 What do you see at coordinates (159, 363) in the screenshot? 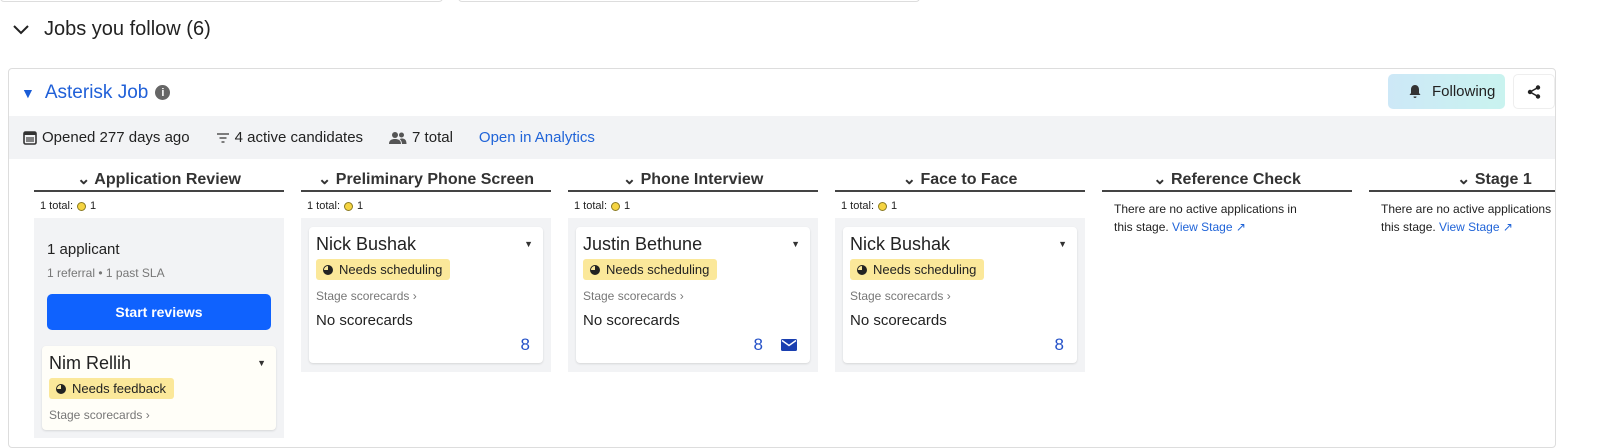
I see `candidate-name: Nim Rellih` at bounding box center [159, 363].